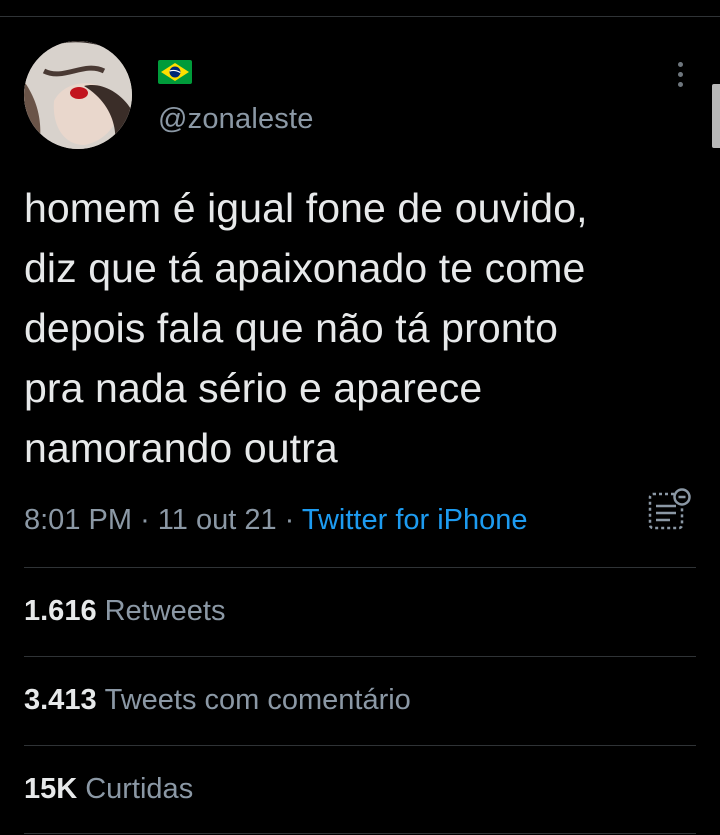 The width and height of the screenshot is (720, 835). Describe the element at coordinates (680, 64) in the screenshot. I see `more-icon` at that location.